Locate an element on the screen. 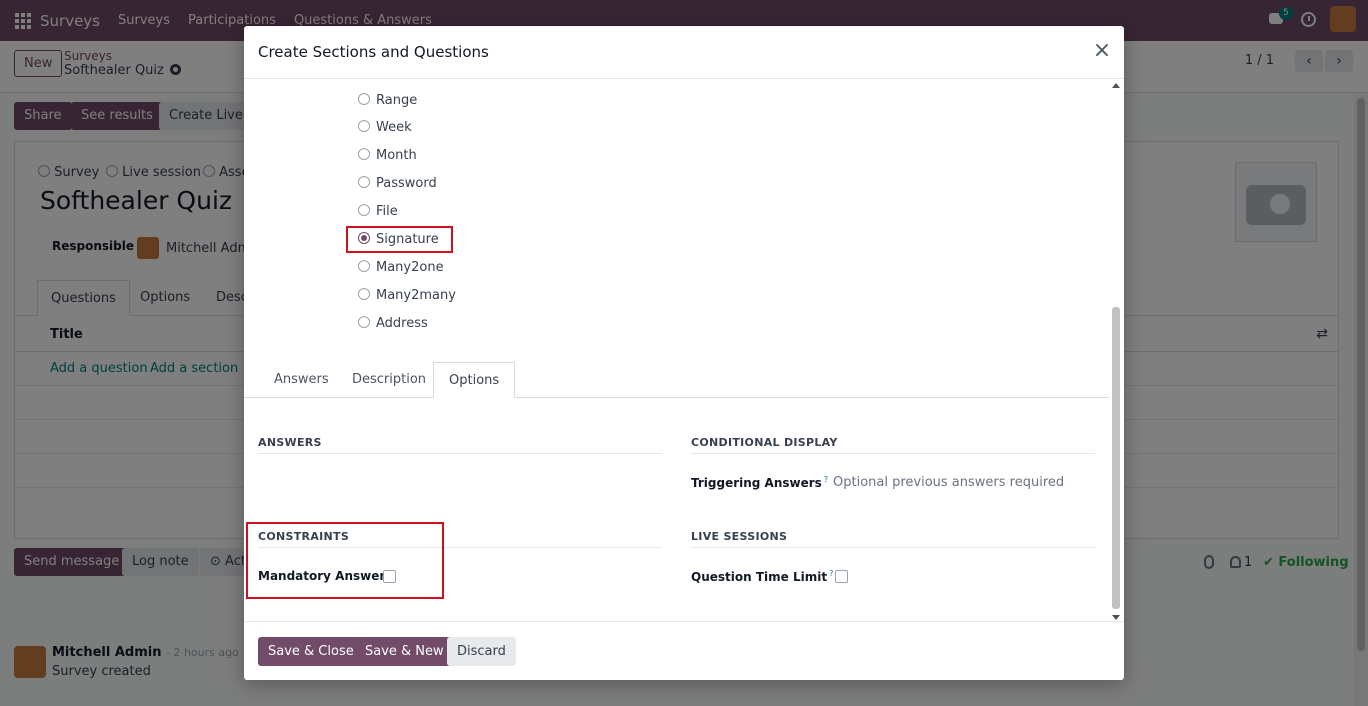 This screenshot has height=706, width=1368. scroll-up-icon is located at coordinates (1116, 85).